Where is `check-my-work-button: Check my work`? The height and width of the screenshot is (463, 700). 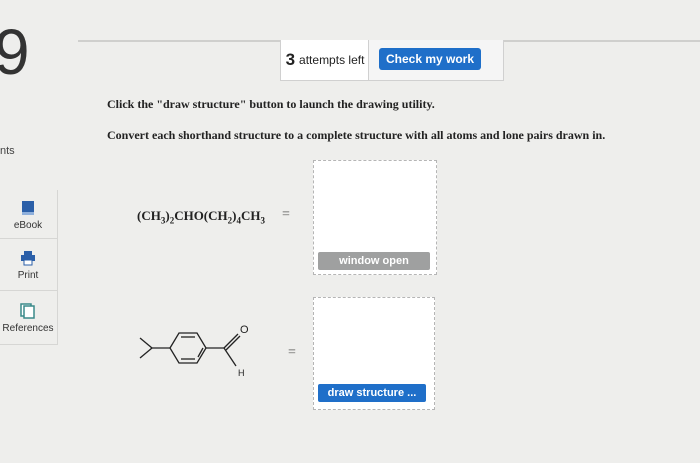
check-my-work-button: Check my work is located at coordinates (430, 59).